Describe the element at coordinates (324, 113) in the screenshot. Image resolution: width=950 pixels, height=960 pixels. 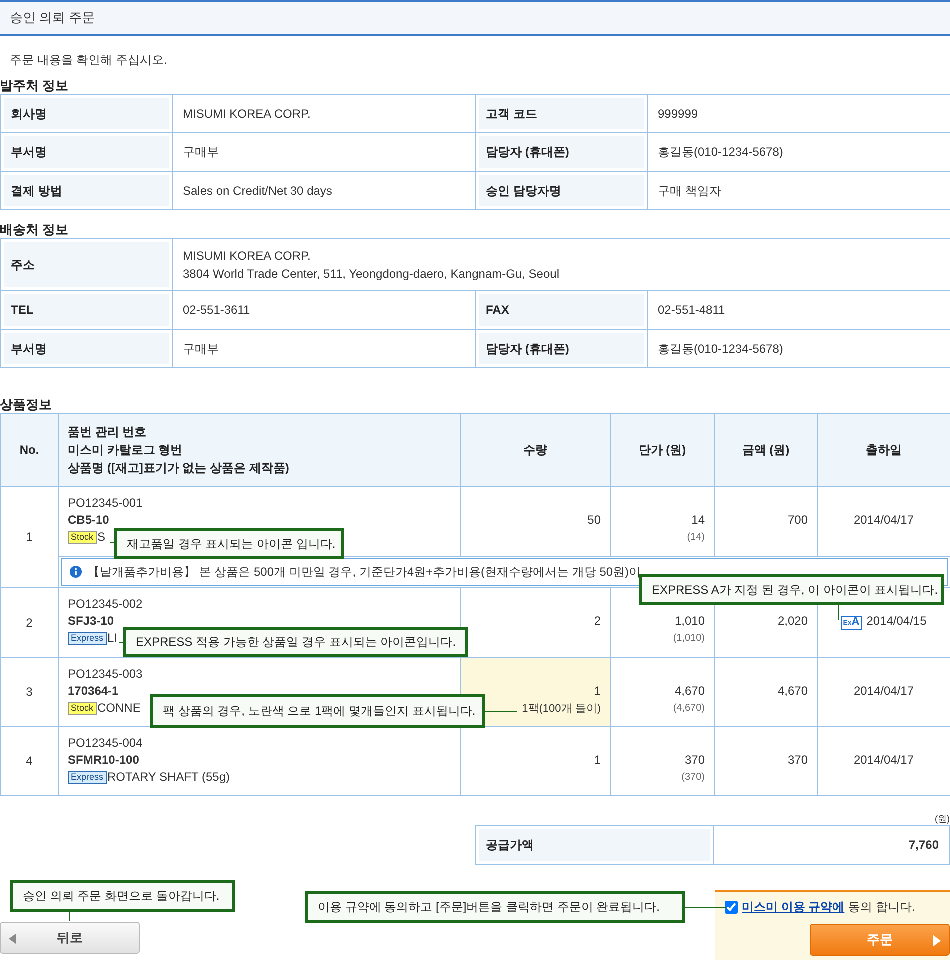
I see `value-cell: MISUMI KOREA CORP.` at that location.